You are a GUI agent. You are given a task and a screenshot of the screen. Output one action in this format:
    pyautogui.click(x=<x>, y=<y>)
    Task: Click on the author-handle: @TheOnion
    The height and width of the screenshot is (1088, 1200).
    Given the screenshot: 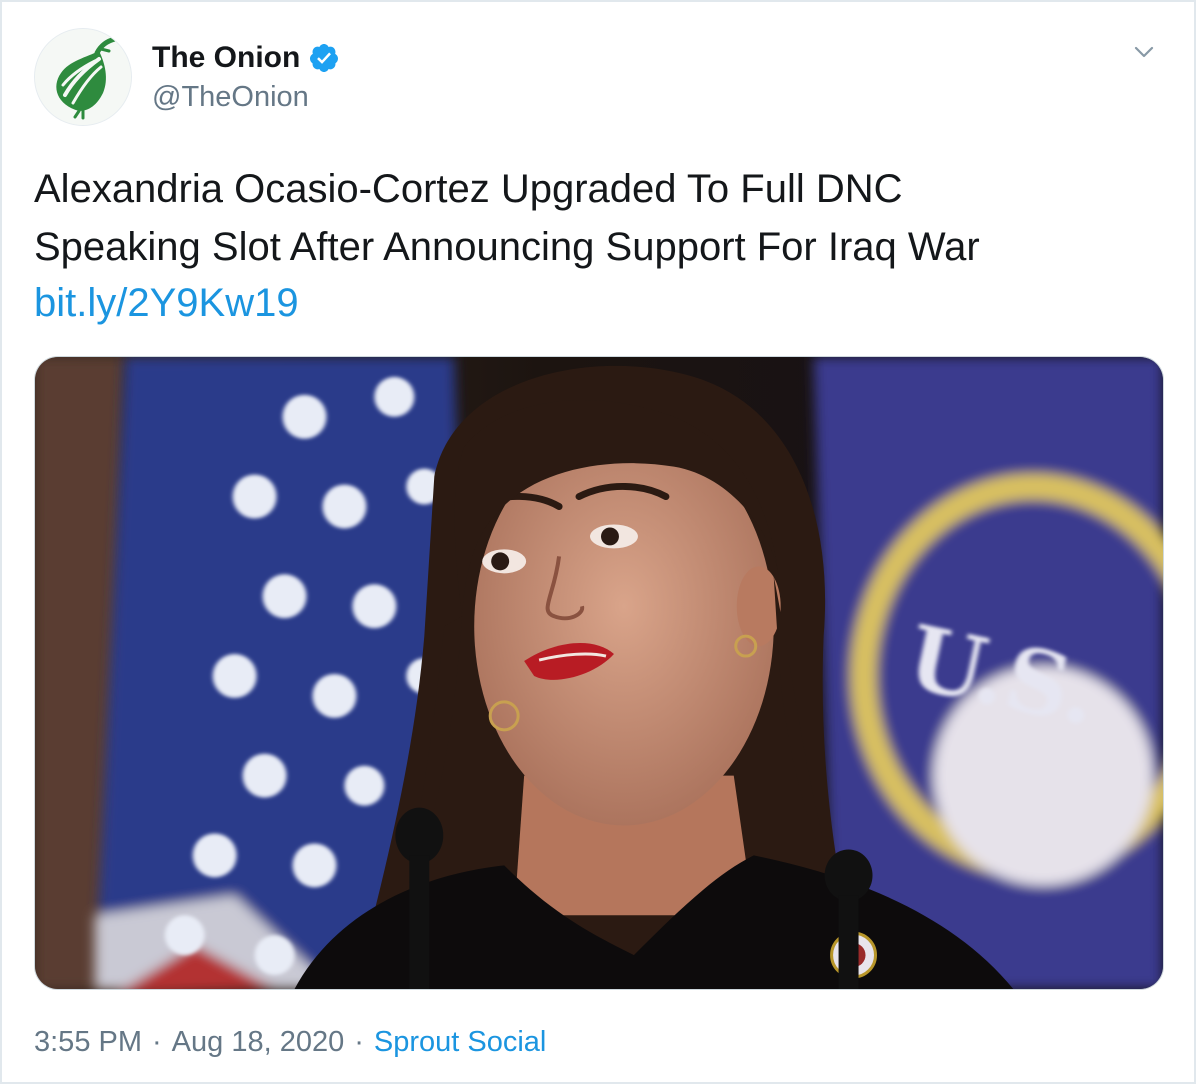 What is the action you would take?
    pyautogui.click(x=230, y=97)
    